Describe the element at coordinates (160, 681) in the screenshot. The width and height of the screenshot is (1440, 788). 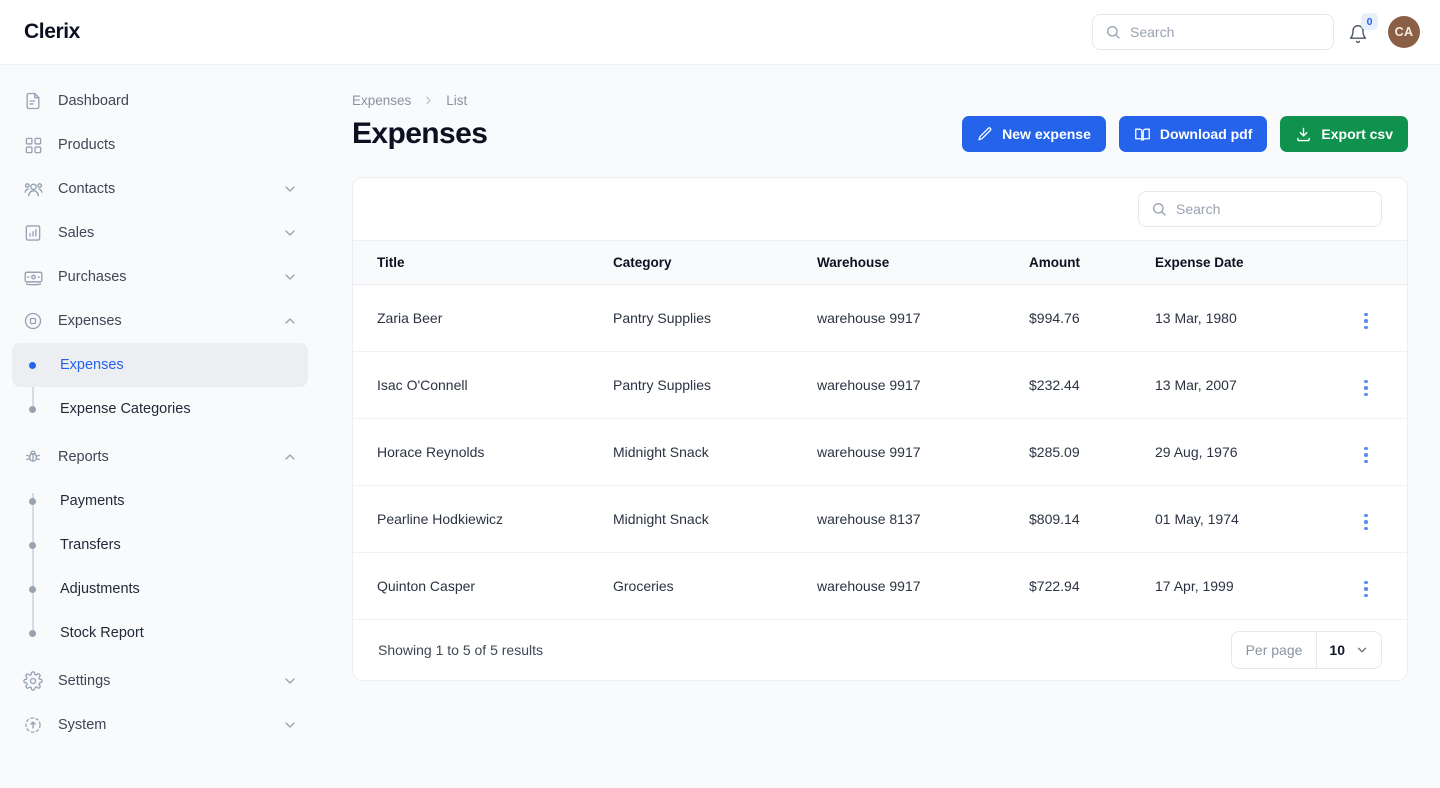
I see `sidebar-item-settings: Settings` at that location.